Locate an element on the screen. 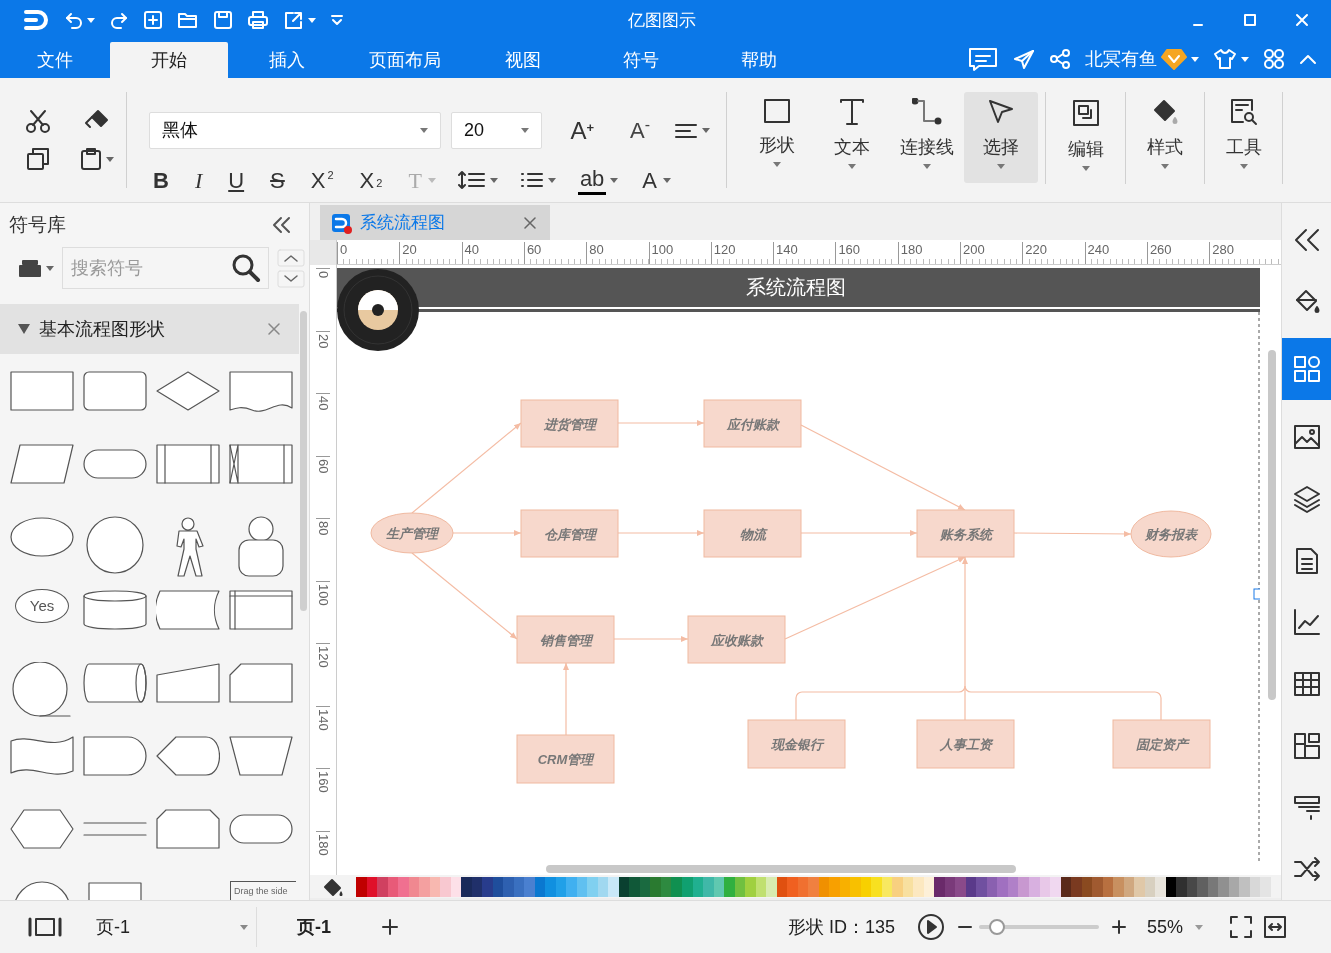 This screenshot has width=1331, height=953. menu-tab: 文件 is located at coordinates (55, 60).